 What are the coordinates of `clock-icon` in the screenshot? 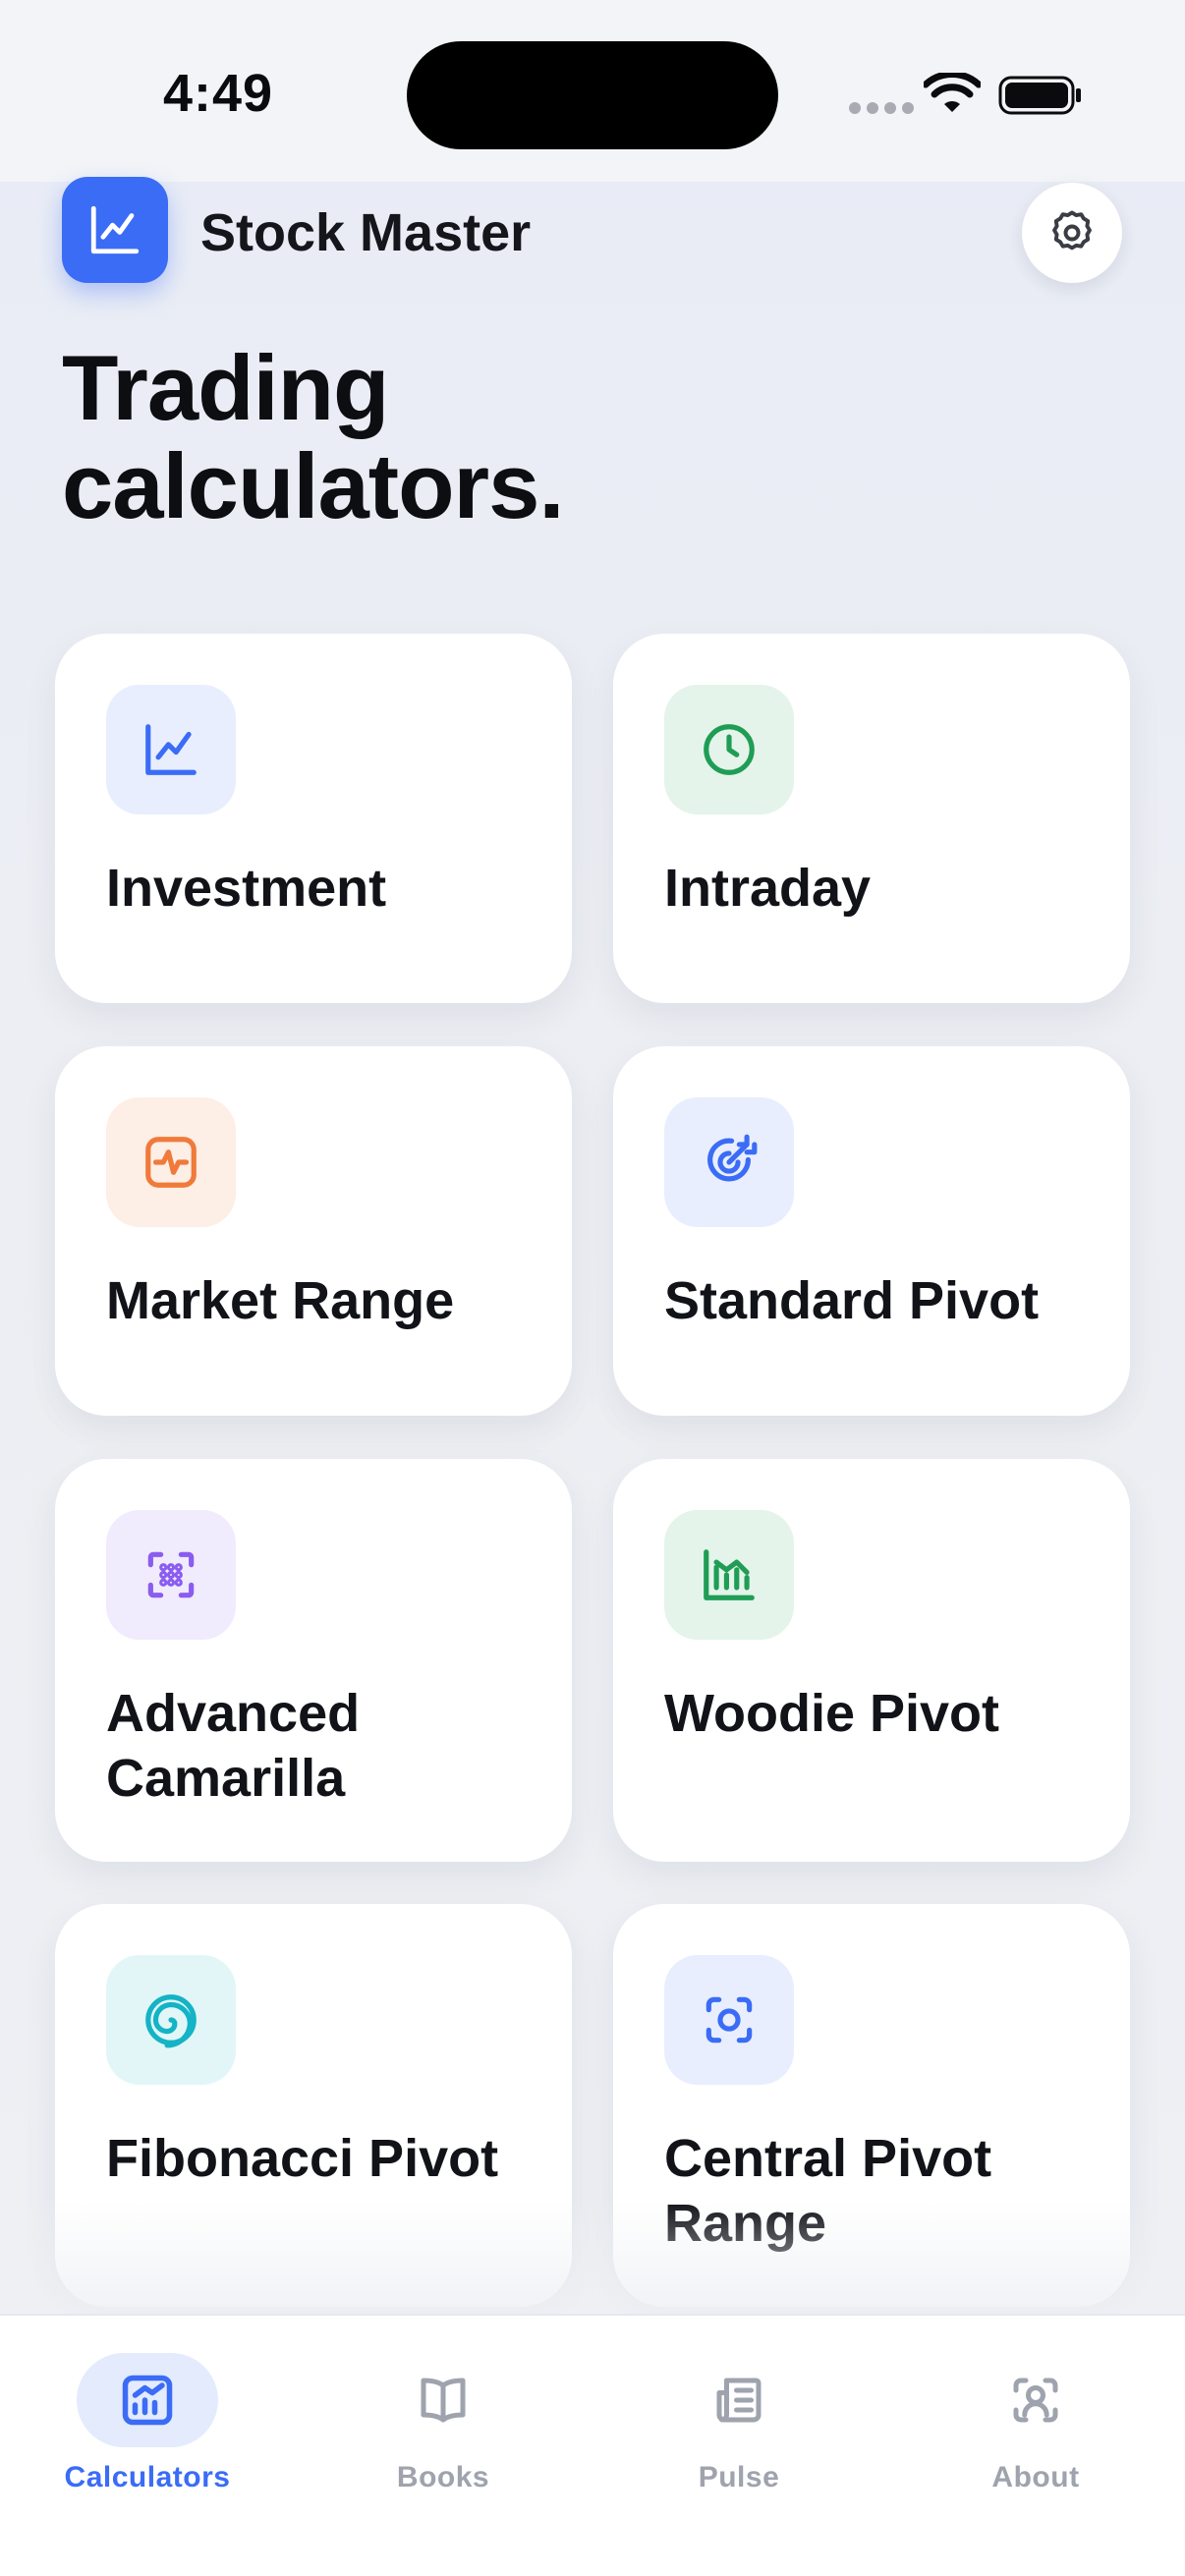 It's located at (730, 749).